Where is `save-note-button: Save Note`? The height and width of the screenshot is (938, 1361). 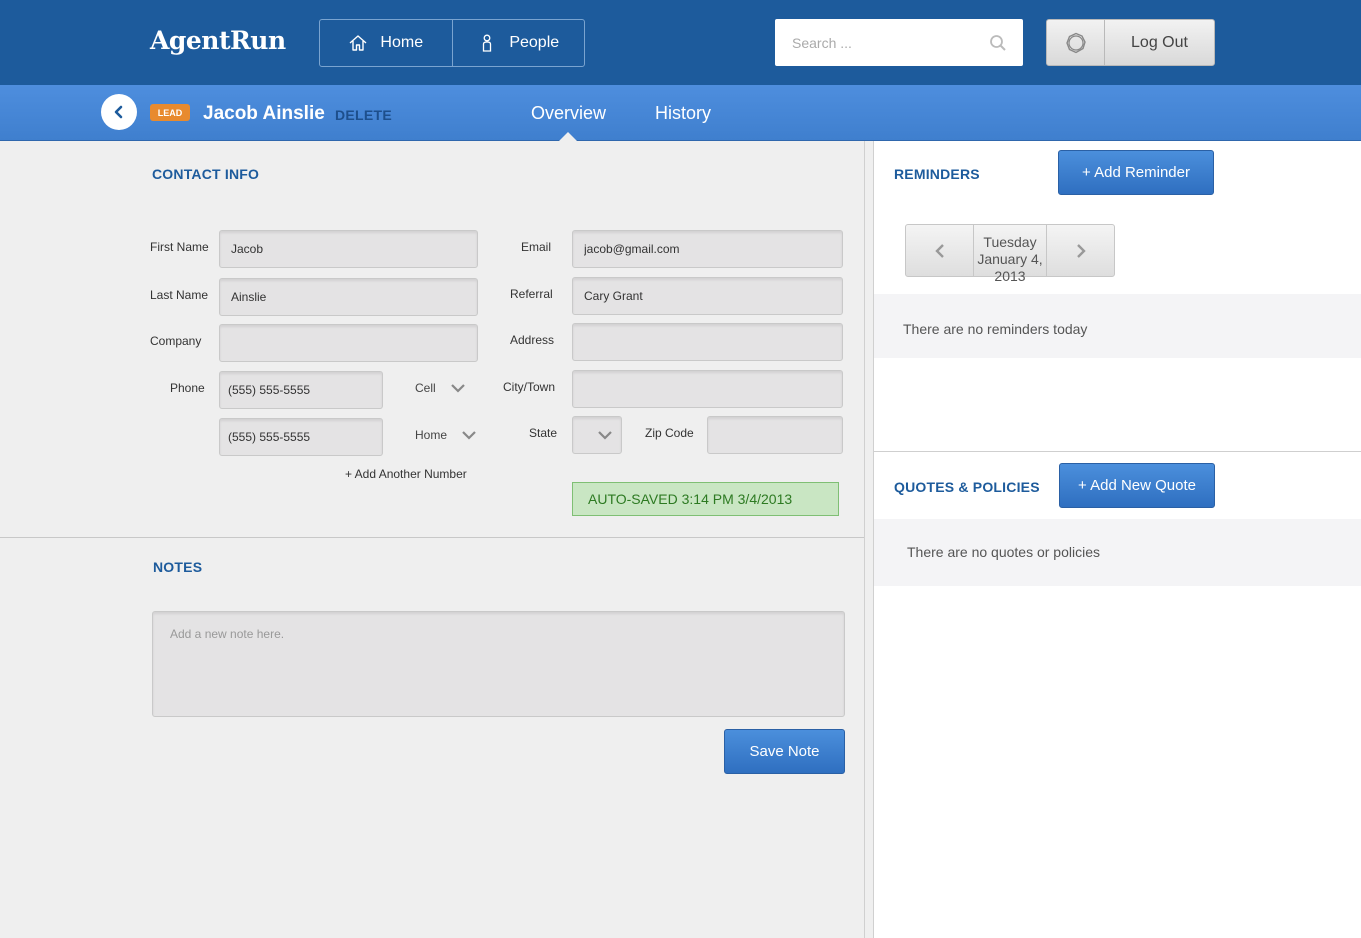
save-note-button: Save Note is located at coordinates (784, 751).